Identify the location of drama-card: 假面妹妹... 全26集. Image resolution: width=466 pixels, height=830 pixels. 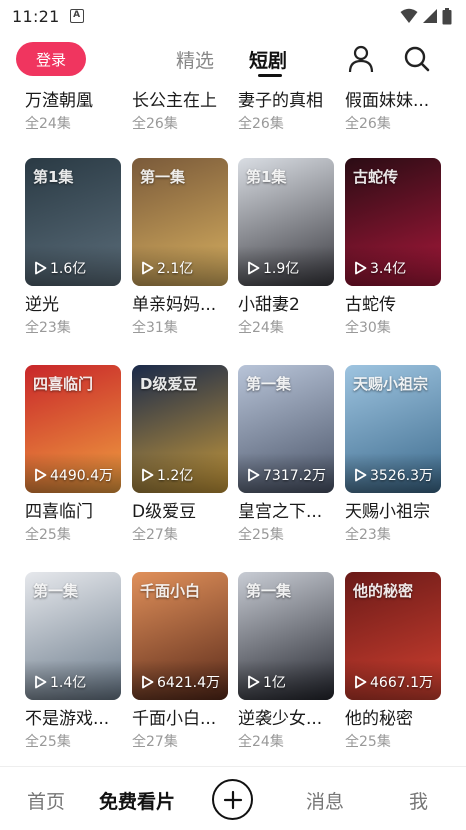
(395, 112).